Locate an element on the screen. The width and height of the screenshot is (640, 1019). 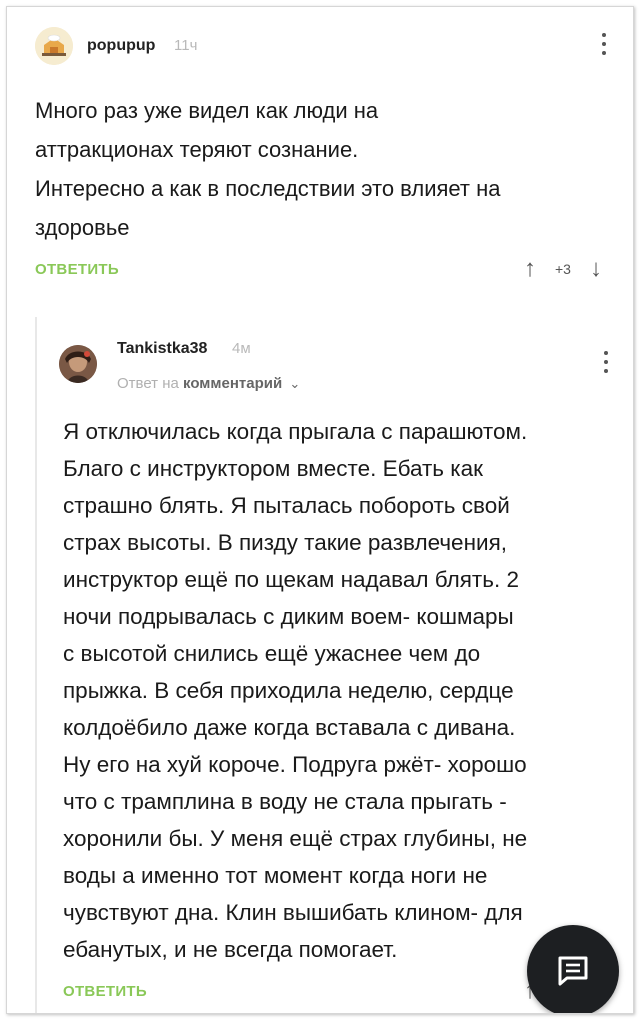
comment-line: с высотой снились ещё ужаснее чем до is located at coordinates (272, 653).